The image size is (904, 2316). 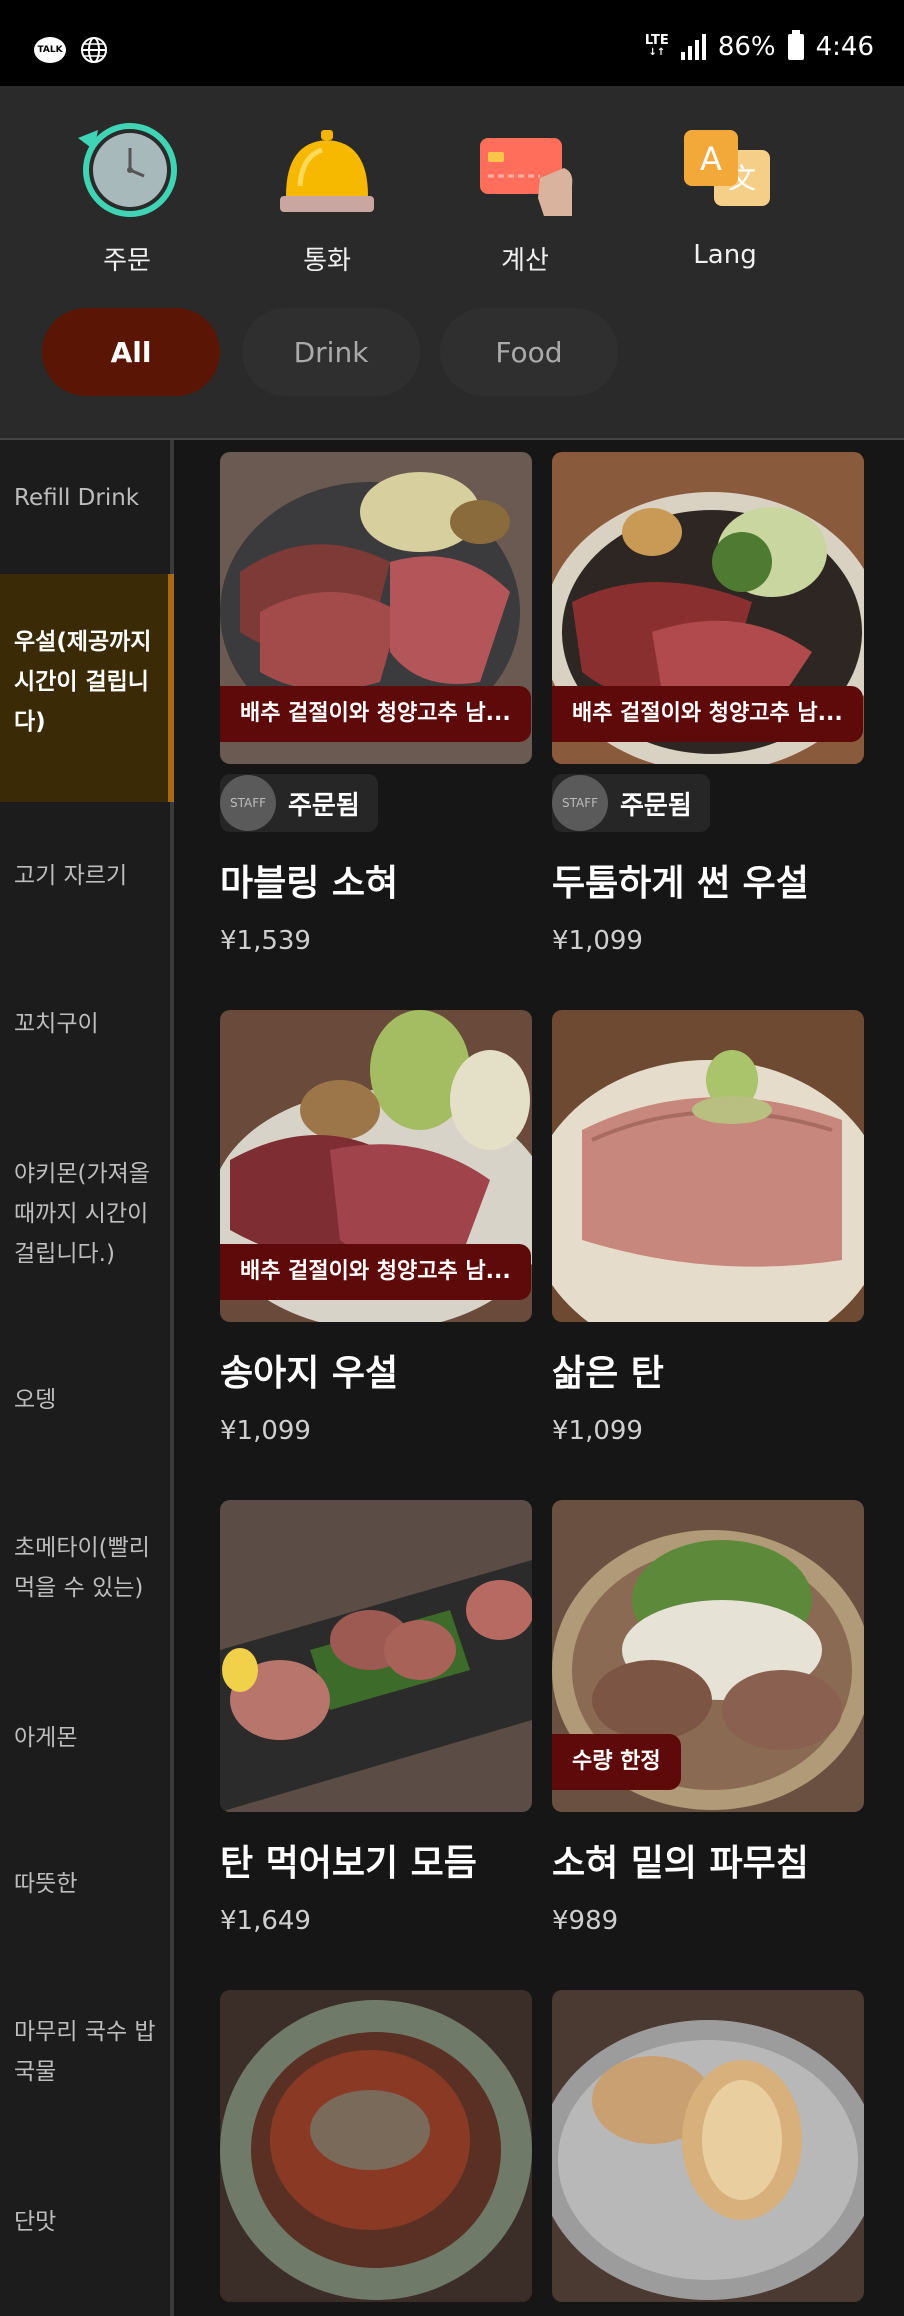 I want to click on battery-icon, so click(x=795, y=45).